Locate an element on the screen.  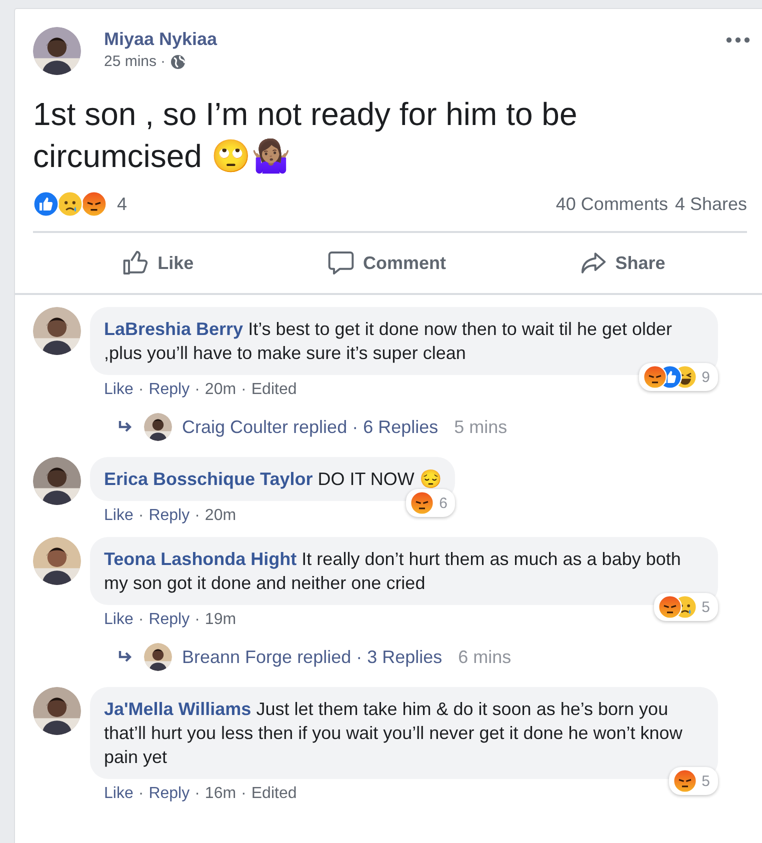
comment-button: Comment is located at coordinates (386, 263).